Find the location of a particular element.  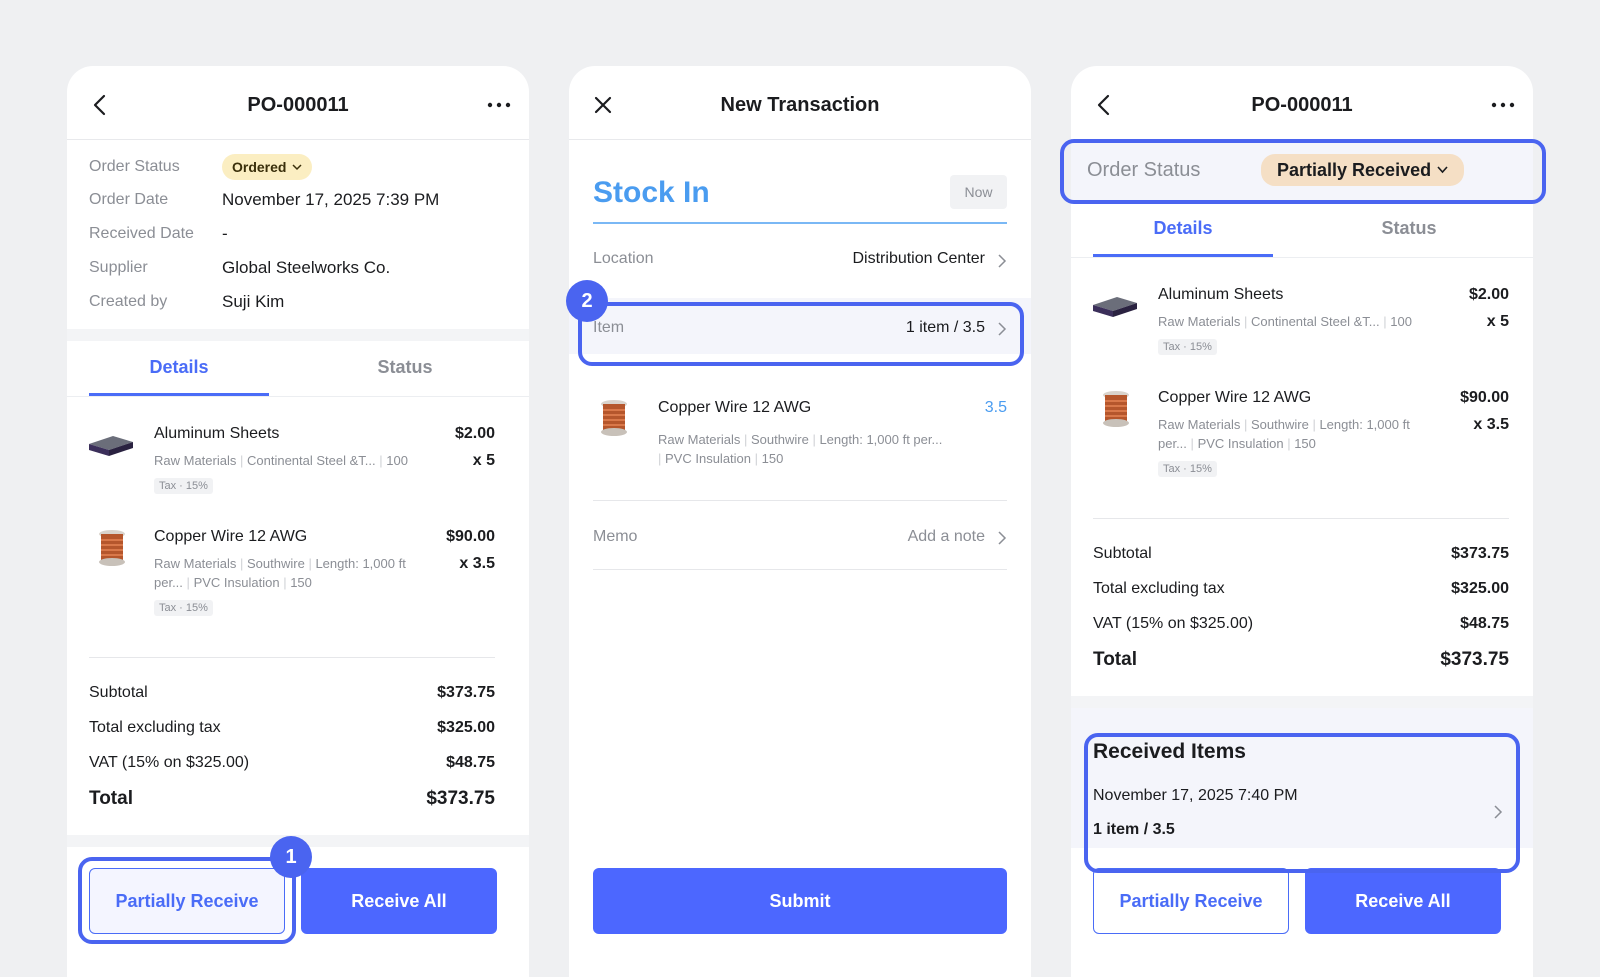

step-badge-2: 2 is located at coordinates (587, 301).